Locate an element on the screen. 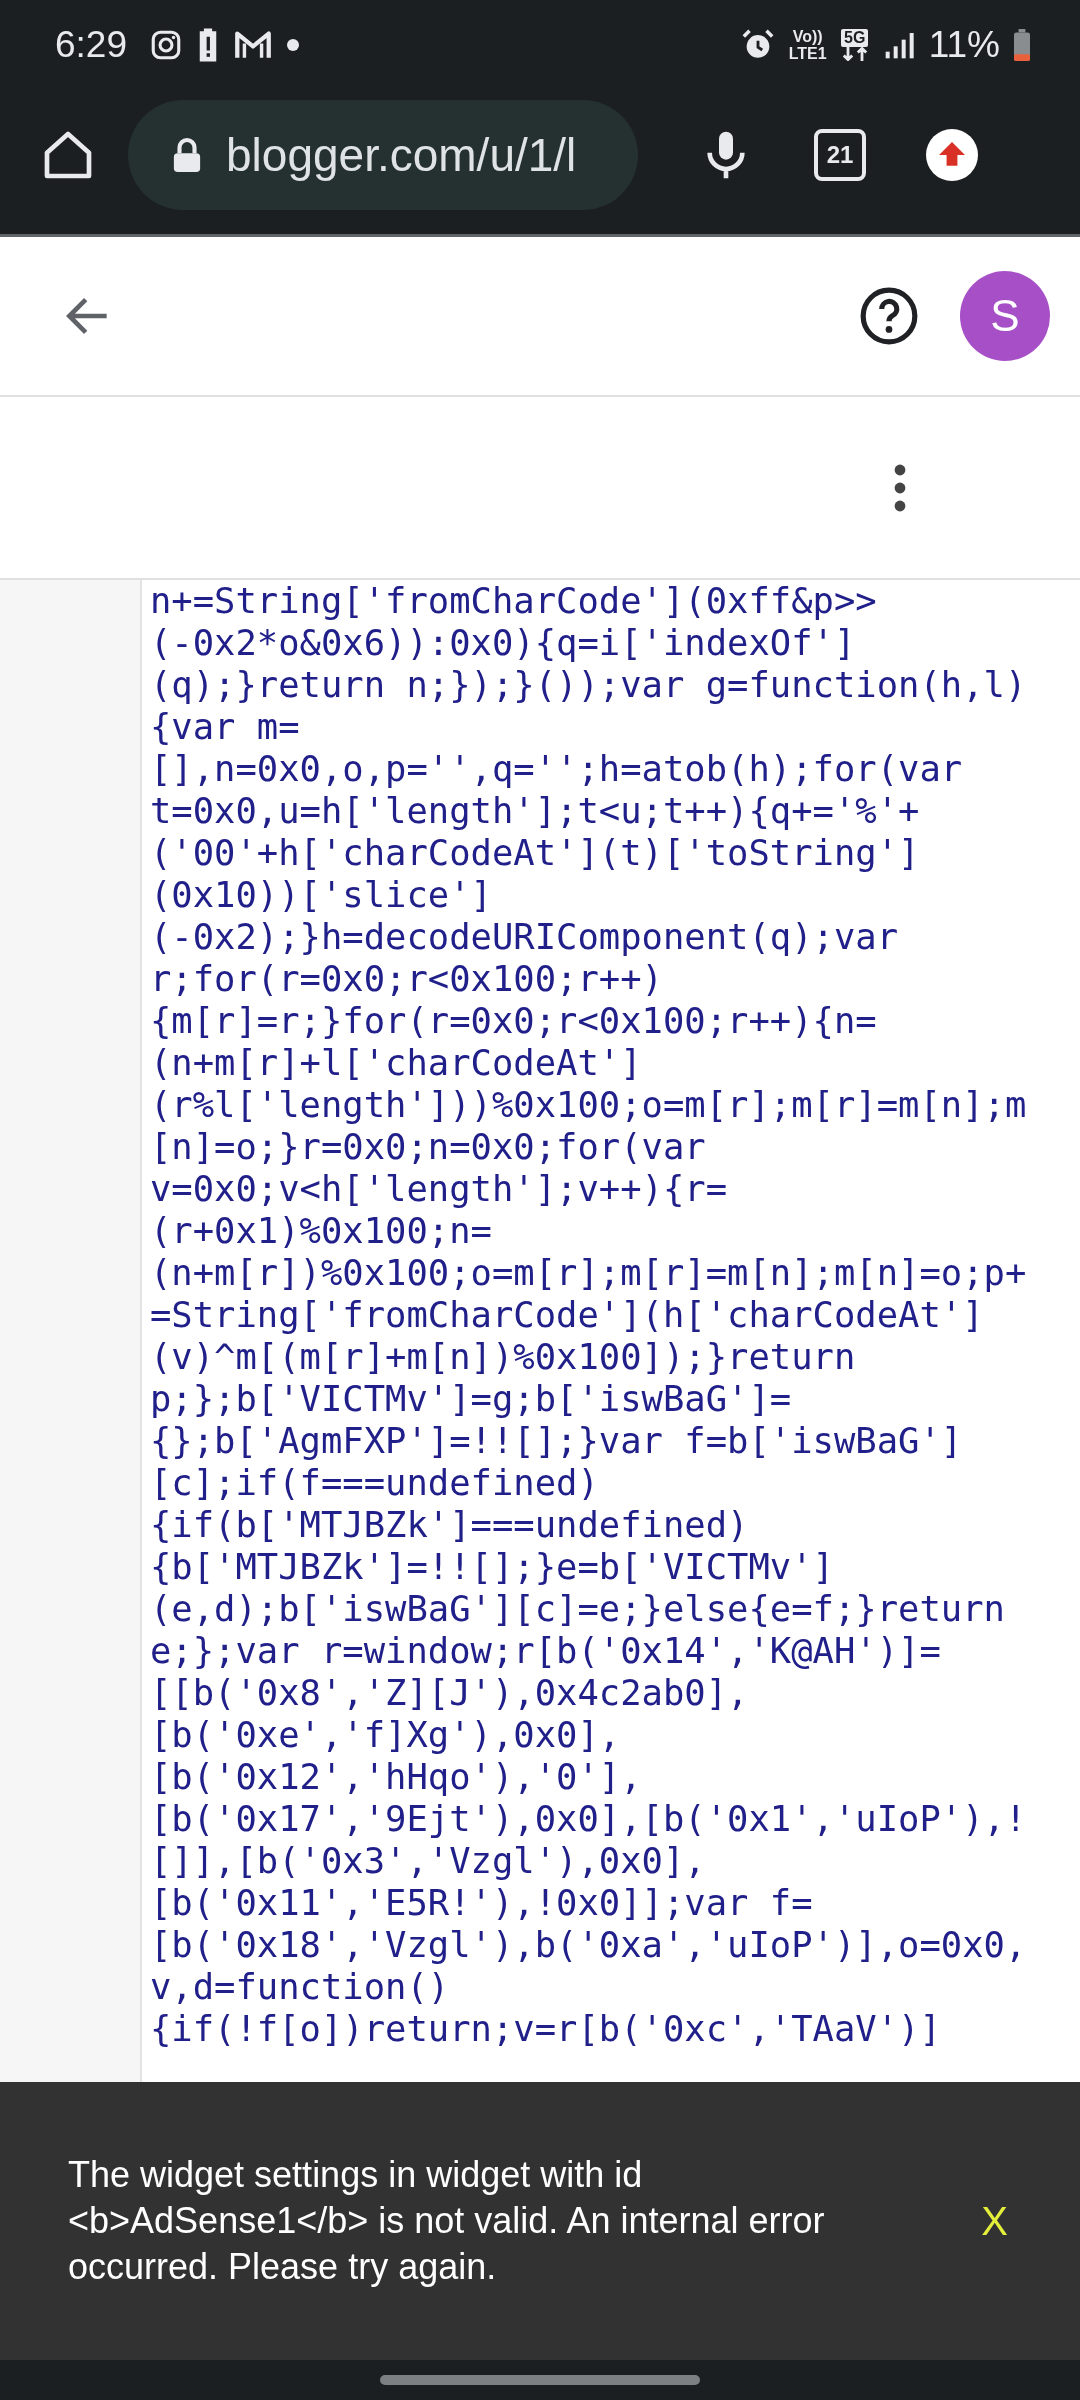  code-line: n+=String['fromCharCode'](0xff&p>> is located at coordinates (514, 601).